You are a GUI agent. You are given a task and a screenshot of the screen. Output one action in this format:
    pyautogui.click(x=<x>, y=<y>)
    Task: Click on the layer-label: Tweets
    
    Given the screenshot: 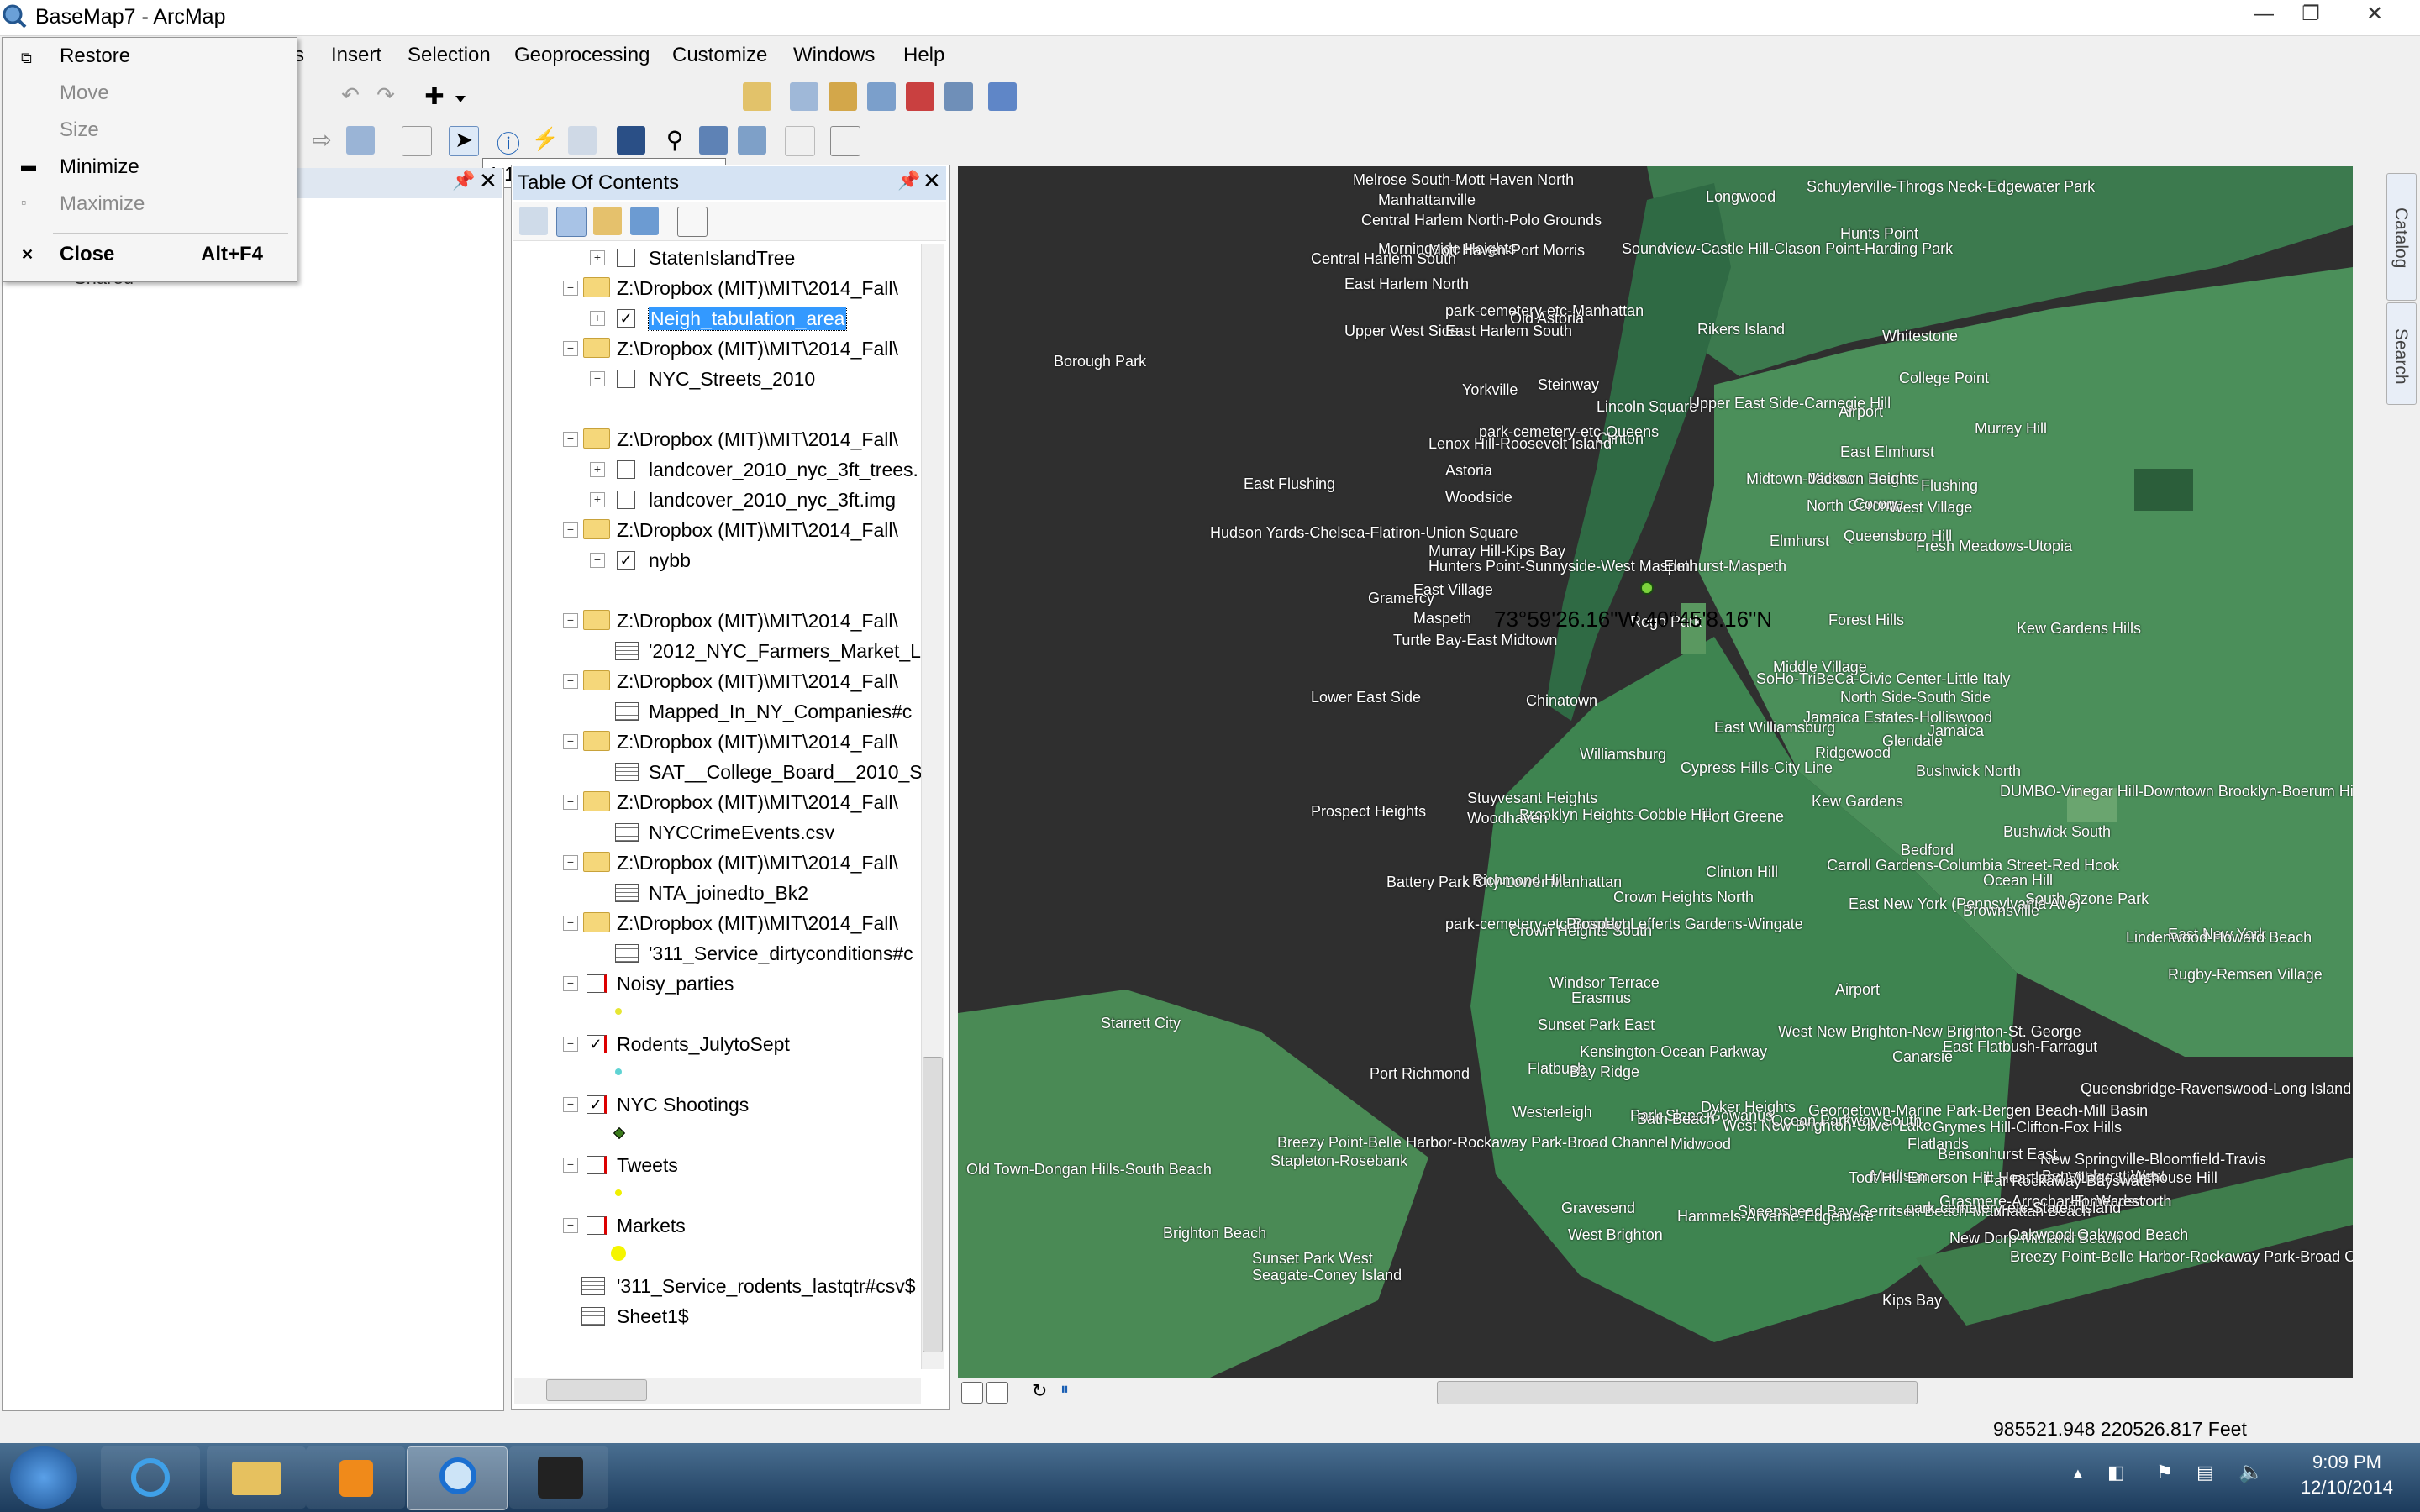 What is the action you would take?
    pyautogui.click(x=647, y=1165)
    